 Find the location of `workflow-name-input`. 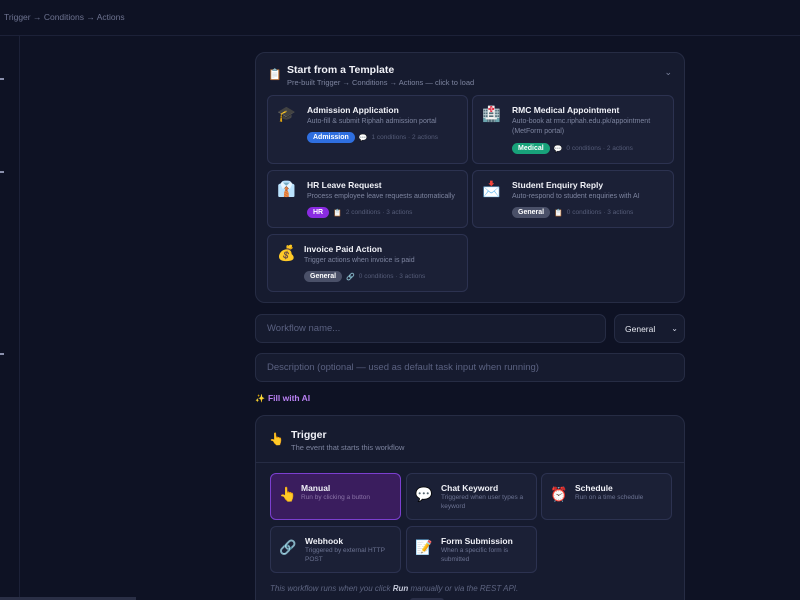

workflow-name-input is located at coordinates (430, 328).